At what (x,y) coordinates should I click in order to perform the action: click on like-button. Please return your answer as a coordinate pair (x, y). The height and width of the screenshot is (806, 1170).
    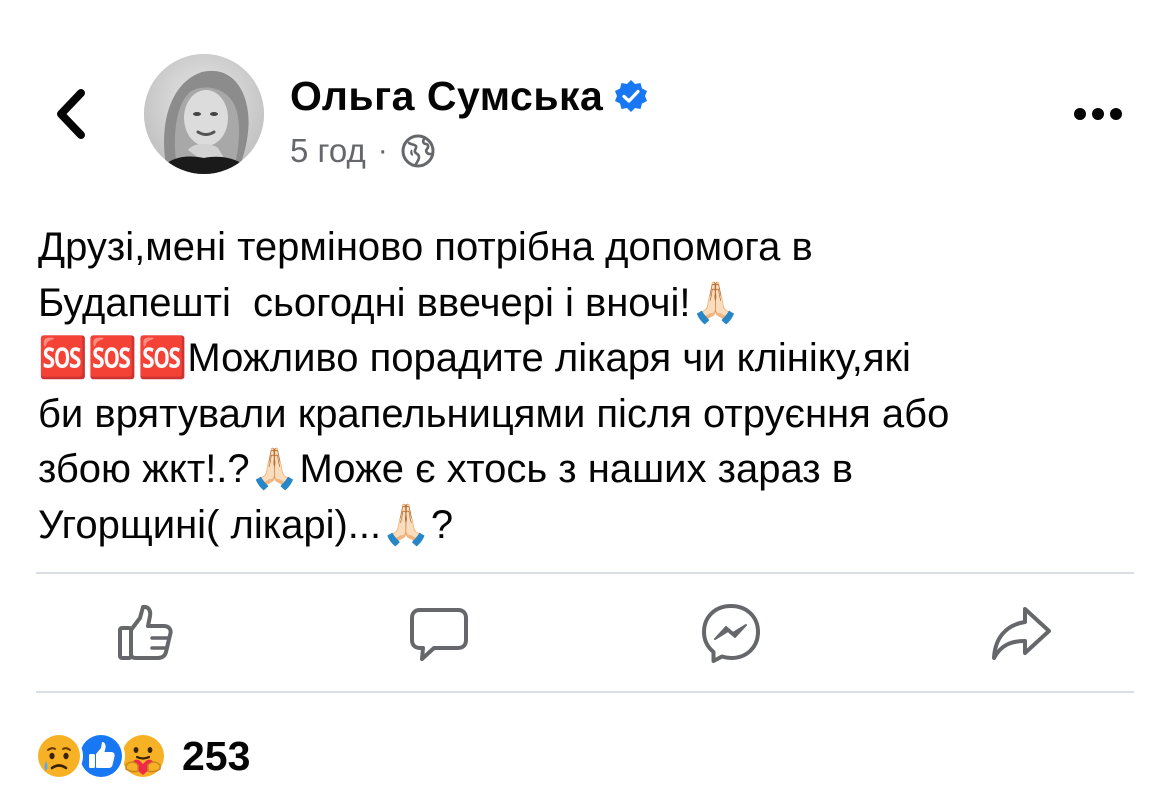
    Looking at the image, I should click on (145, 633).